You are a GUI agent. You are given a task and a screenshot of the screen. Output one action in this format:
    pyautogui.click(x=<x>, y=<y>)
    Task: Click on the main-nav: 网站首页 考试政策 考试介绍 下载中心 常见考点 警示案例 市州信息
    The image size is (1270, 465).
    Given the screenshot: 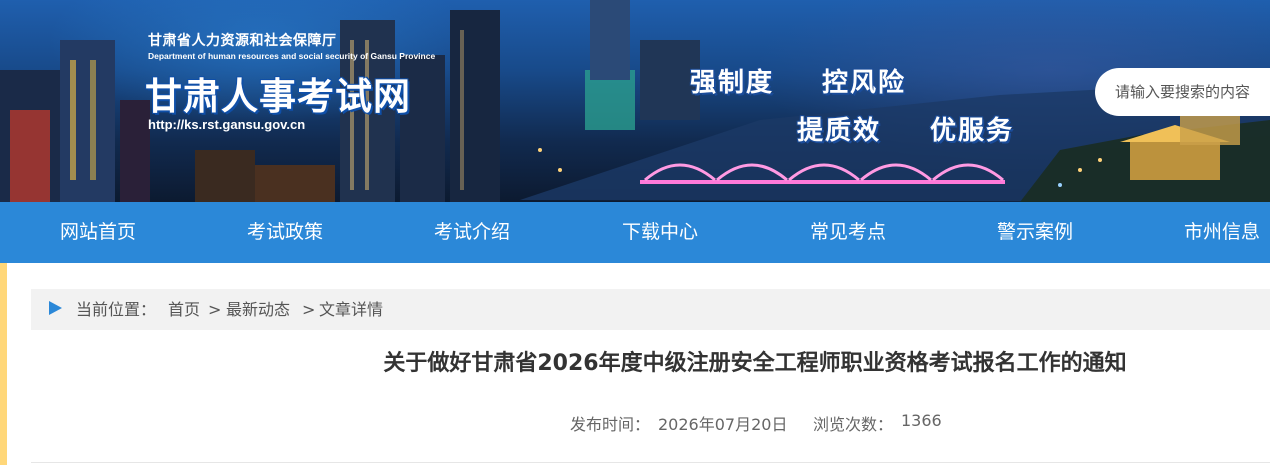 What is the action you would take?
    pyautogui.click(x=635, y=232)
    